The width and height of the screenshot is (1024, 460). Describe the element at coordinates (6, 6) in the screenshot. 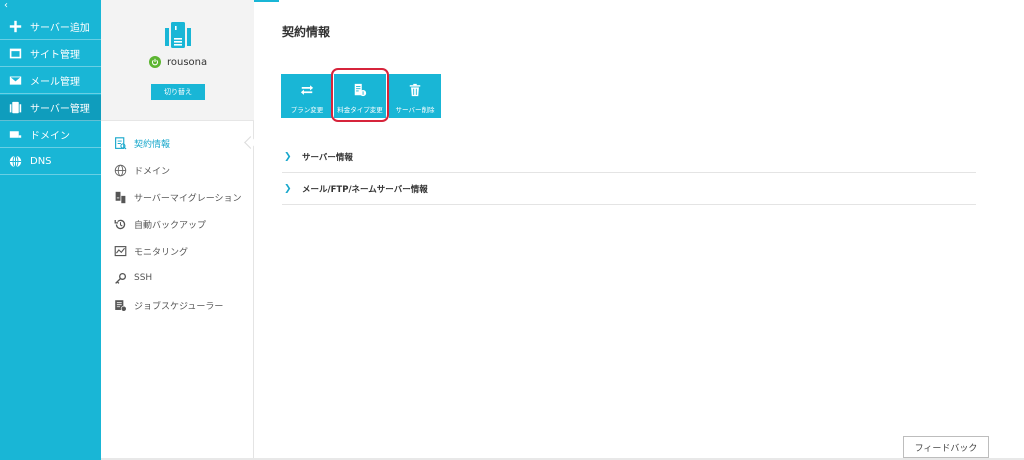

I see `sidebar-collapse-icon: ‹` at that location.